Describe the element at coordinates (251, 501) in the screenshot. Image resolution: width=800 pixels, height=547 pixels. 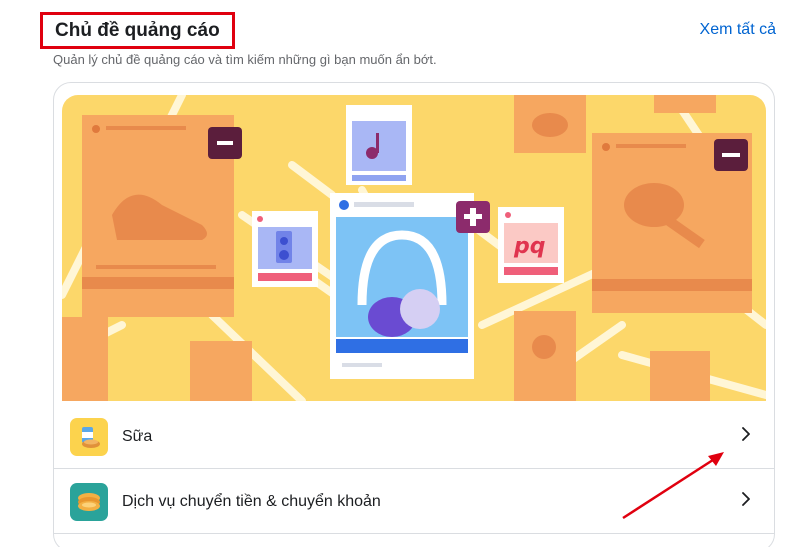
I see `topic-label: Dịch vụ chuyển tiền & chuyển khoản` at that location.